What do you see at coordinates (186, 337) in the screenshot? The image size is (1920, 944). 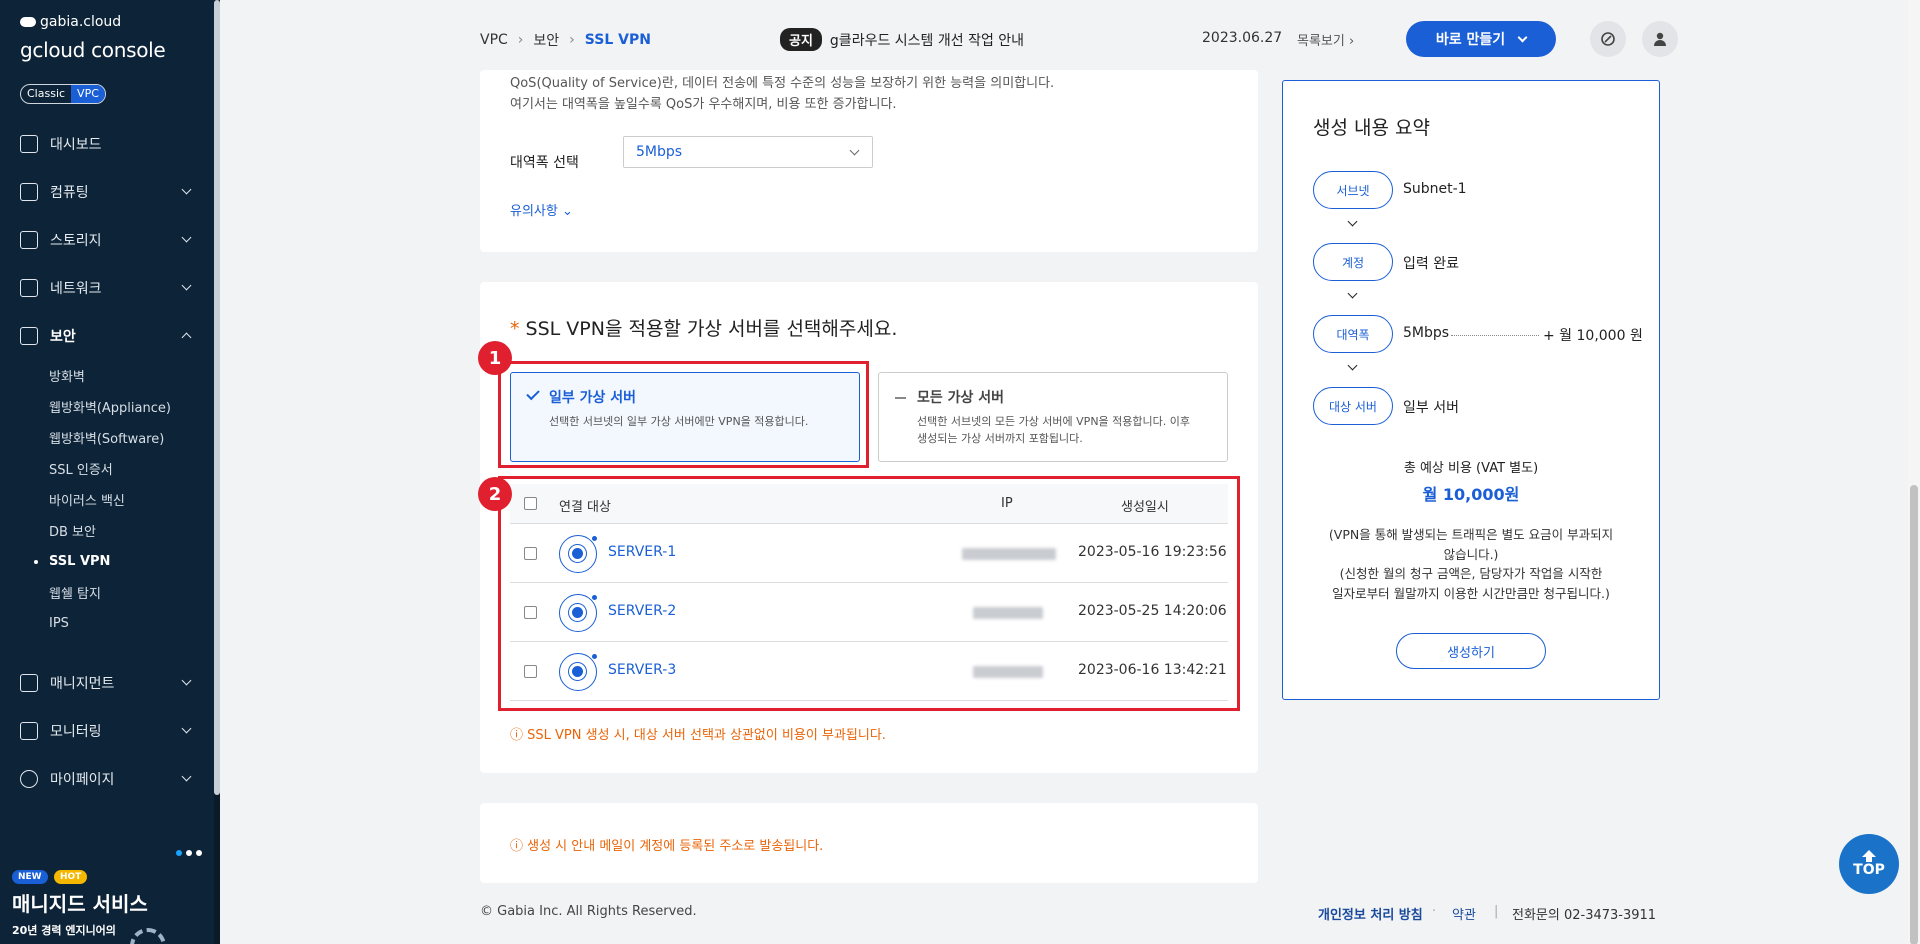 I see `chevron-up-icon` at bounding box center [186, 337].